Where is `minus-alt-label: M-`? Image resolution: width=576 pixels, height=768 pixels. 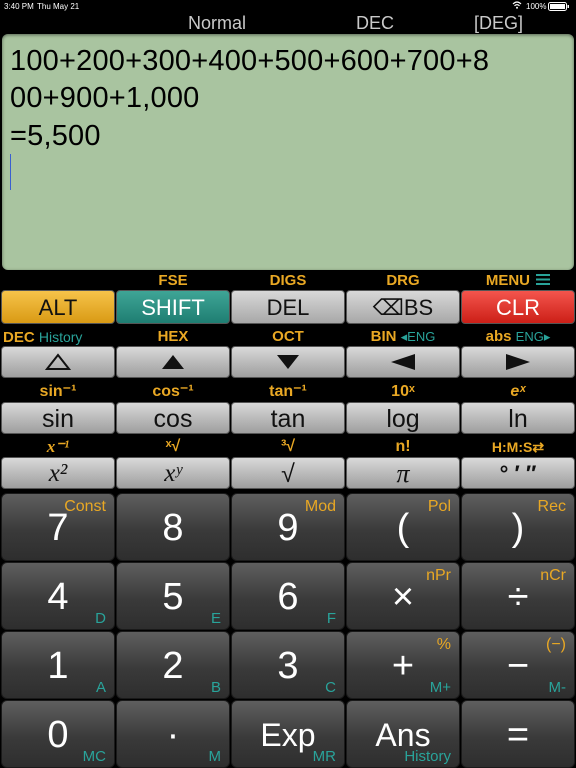
minus-alt-label: M- is located at coordinates (557, 687).